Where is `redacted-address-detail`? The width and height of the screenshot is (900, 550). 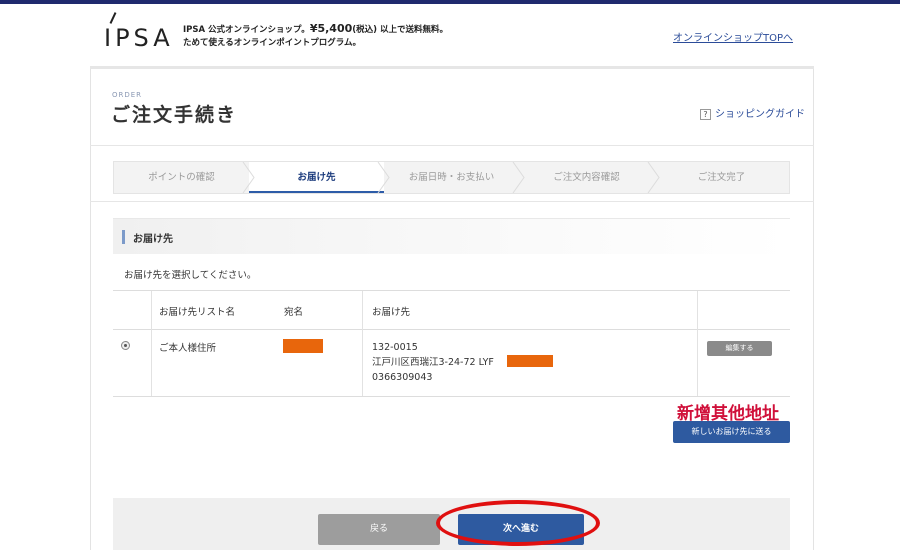
redacted-address-detail is located at coordinates (530, 361).